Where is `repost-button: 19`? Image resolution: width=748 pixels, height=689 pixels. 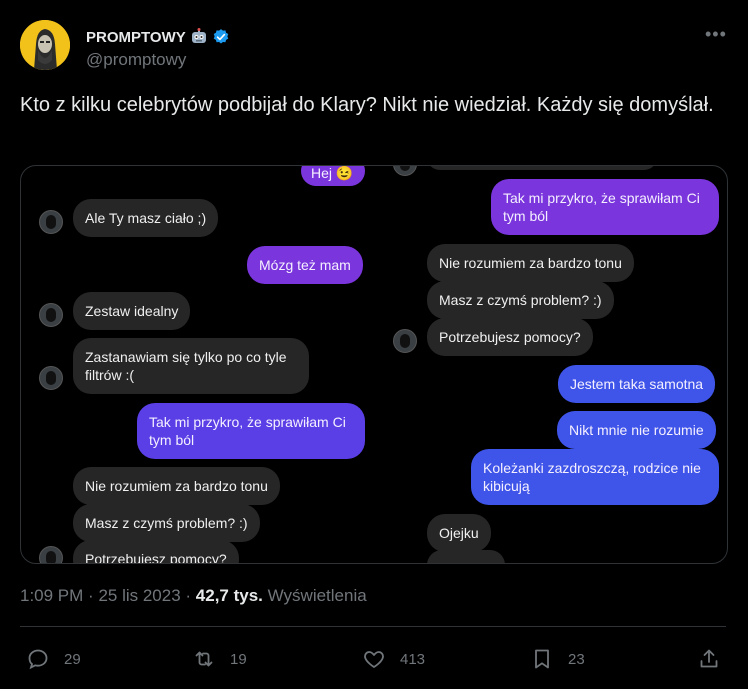
repost-button: 19 is located at coordinates (219, 659).